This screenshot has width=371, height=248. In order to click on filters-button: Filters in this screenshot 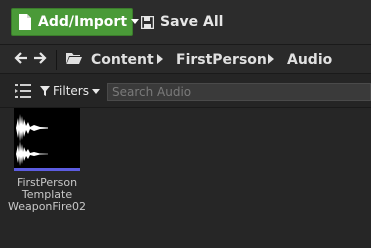, I will do `click(70, 91)`.